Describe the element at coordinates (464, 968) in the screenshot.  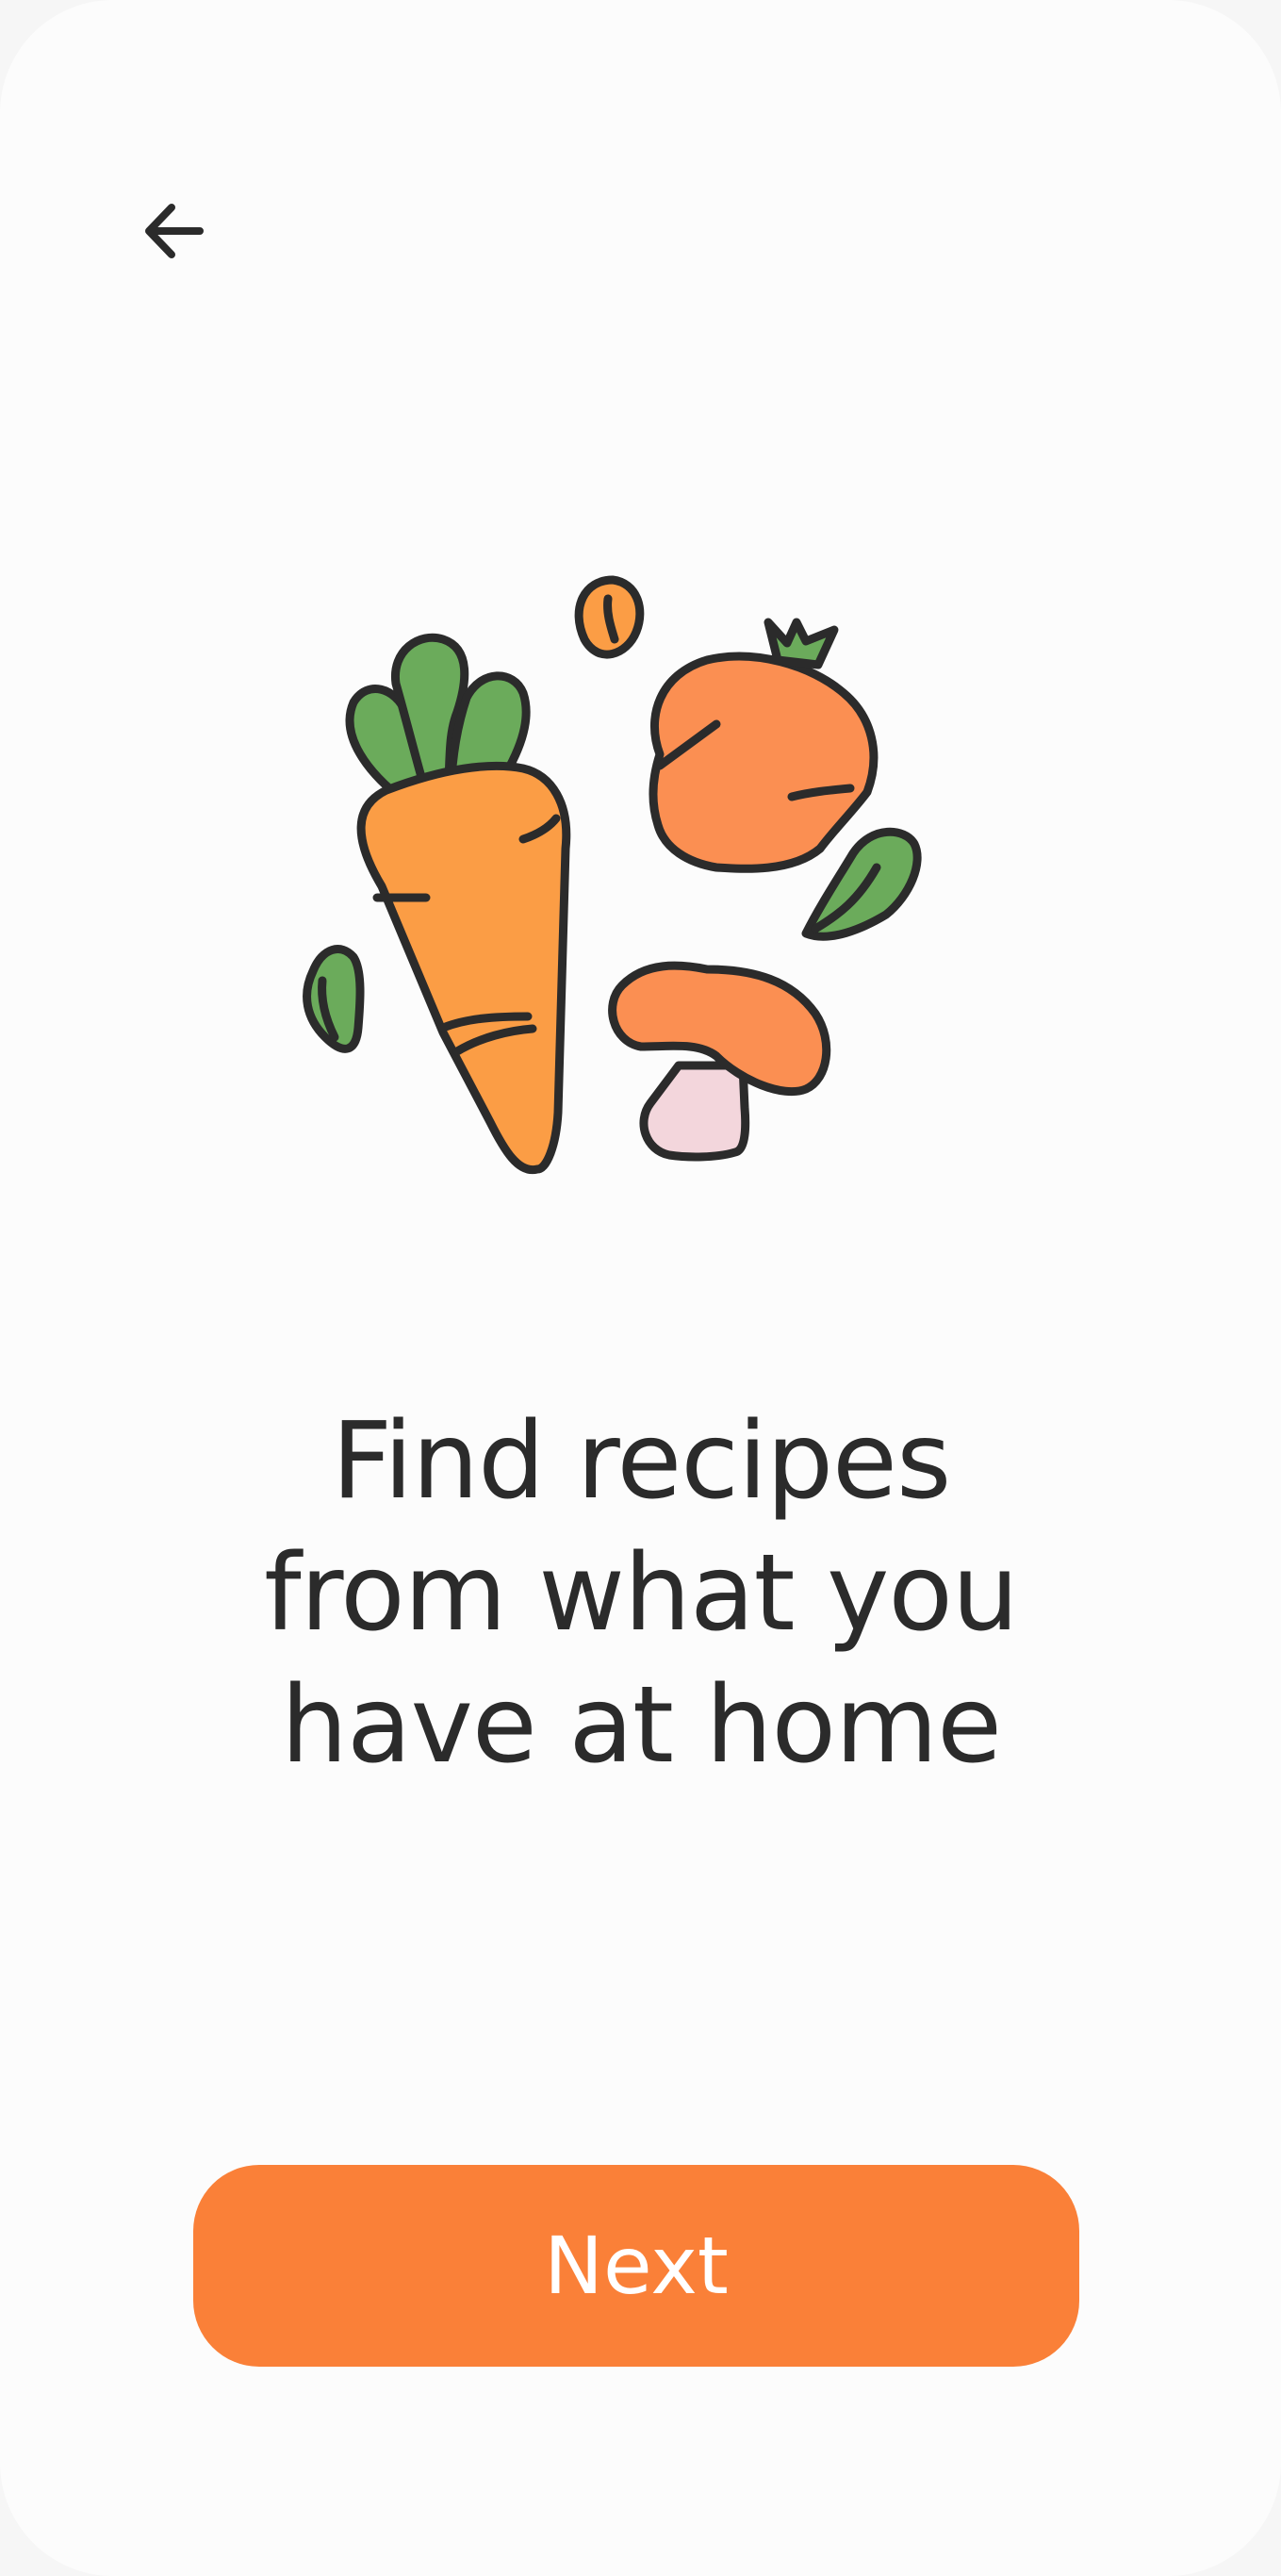
I see `carrot-body` at that location.